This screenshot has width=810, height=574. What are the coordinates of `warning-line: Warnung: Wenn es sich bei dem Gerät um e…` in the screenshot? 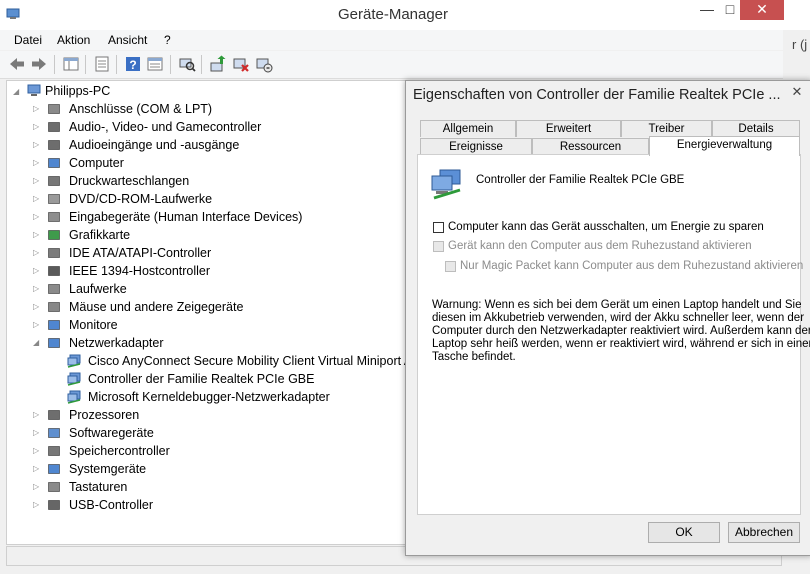 It's located at (617, 305).